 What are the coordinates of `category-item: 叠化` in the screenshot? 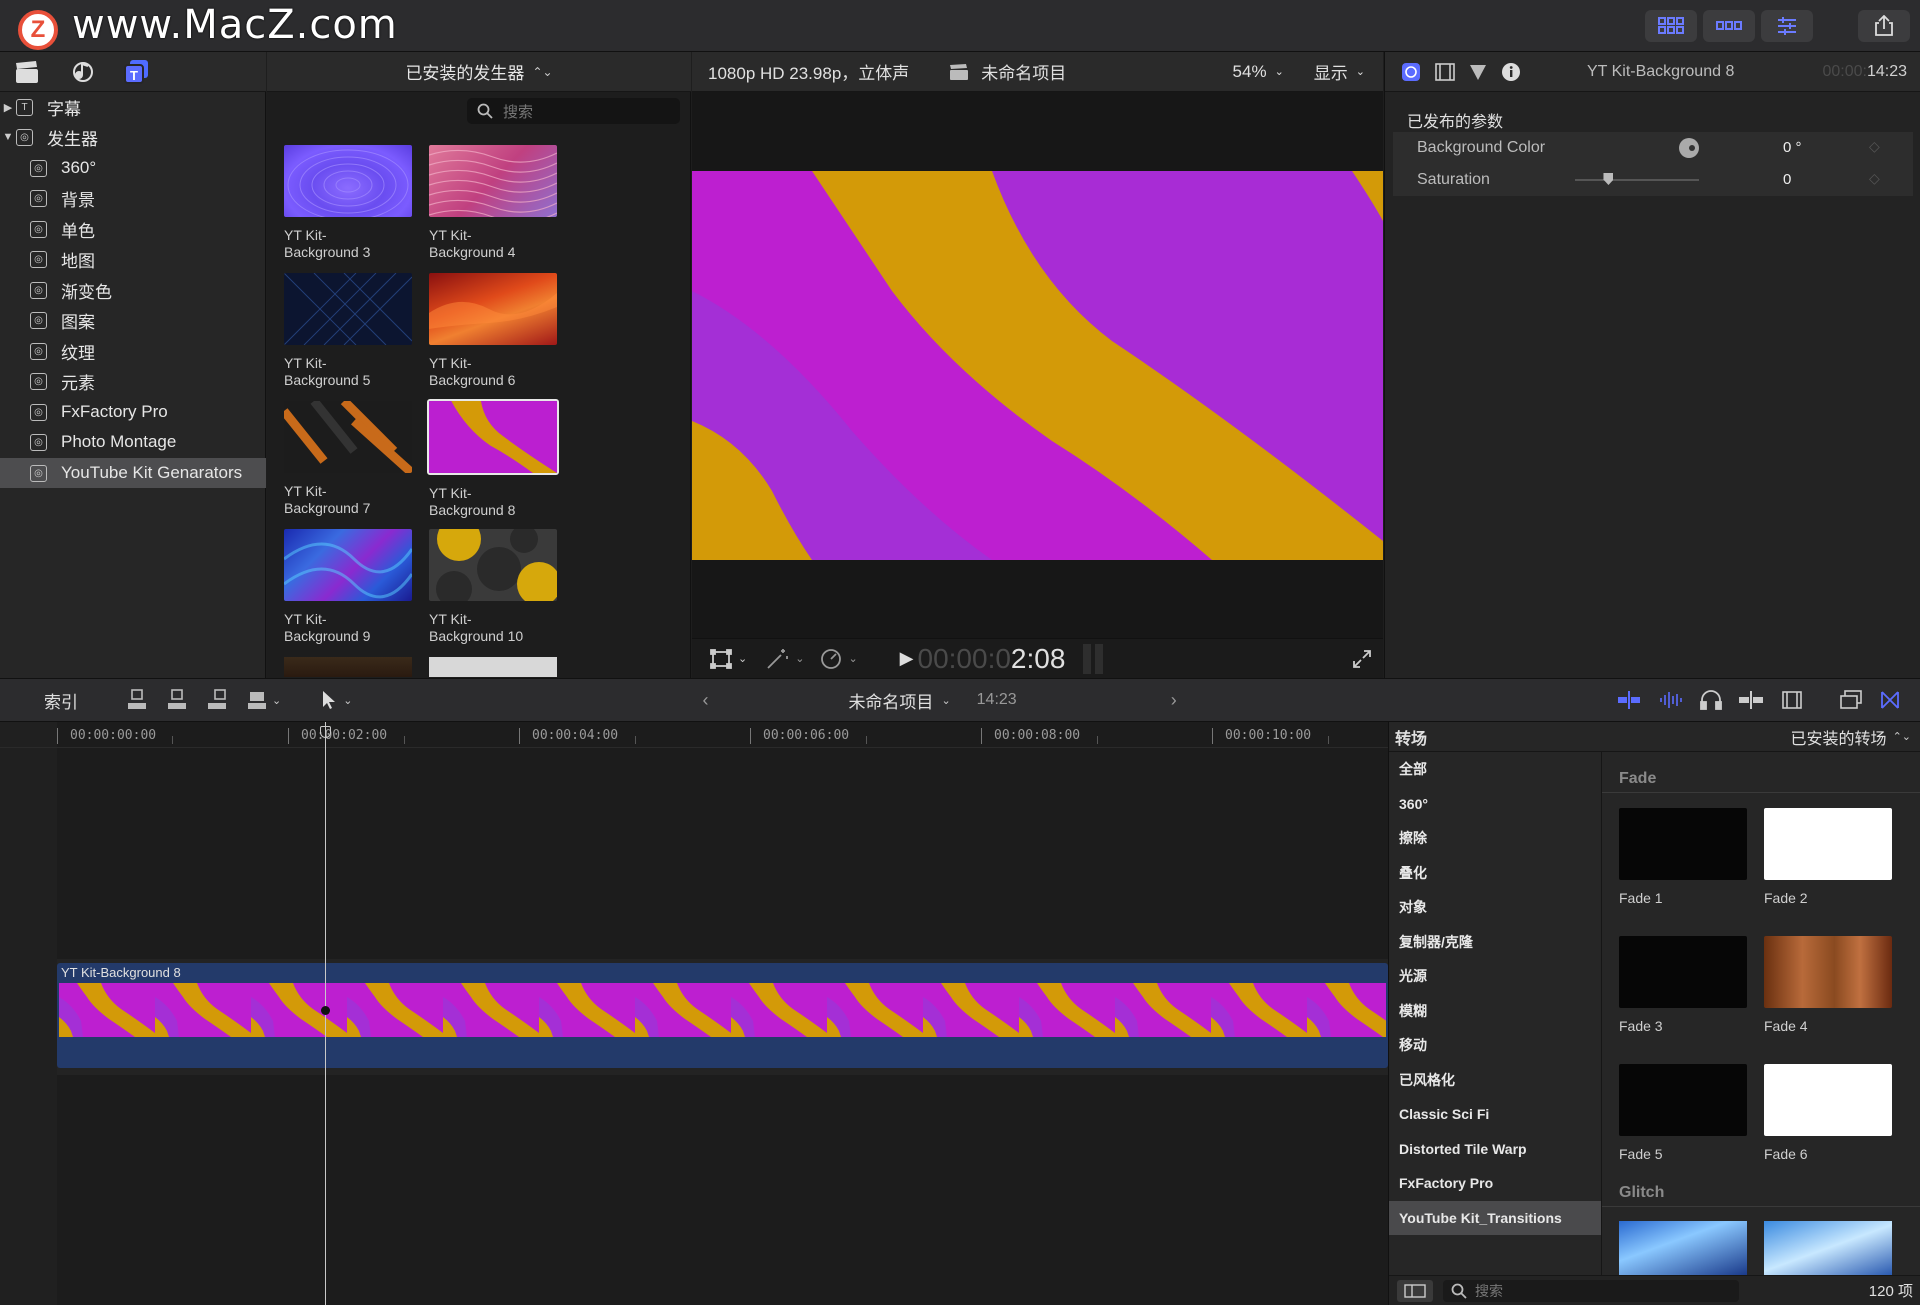 It's located at (1495, 873).